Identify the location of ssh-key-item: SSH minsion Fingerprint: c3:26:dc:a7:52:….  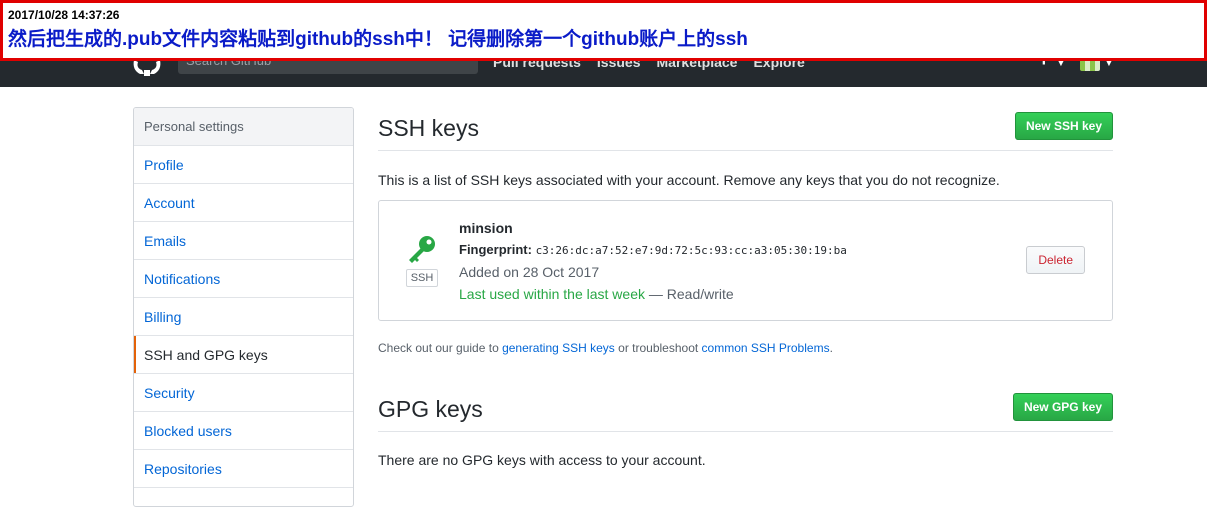
(745, 260).